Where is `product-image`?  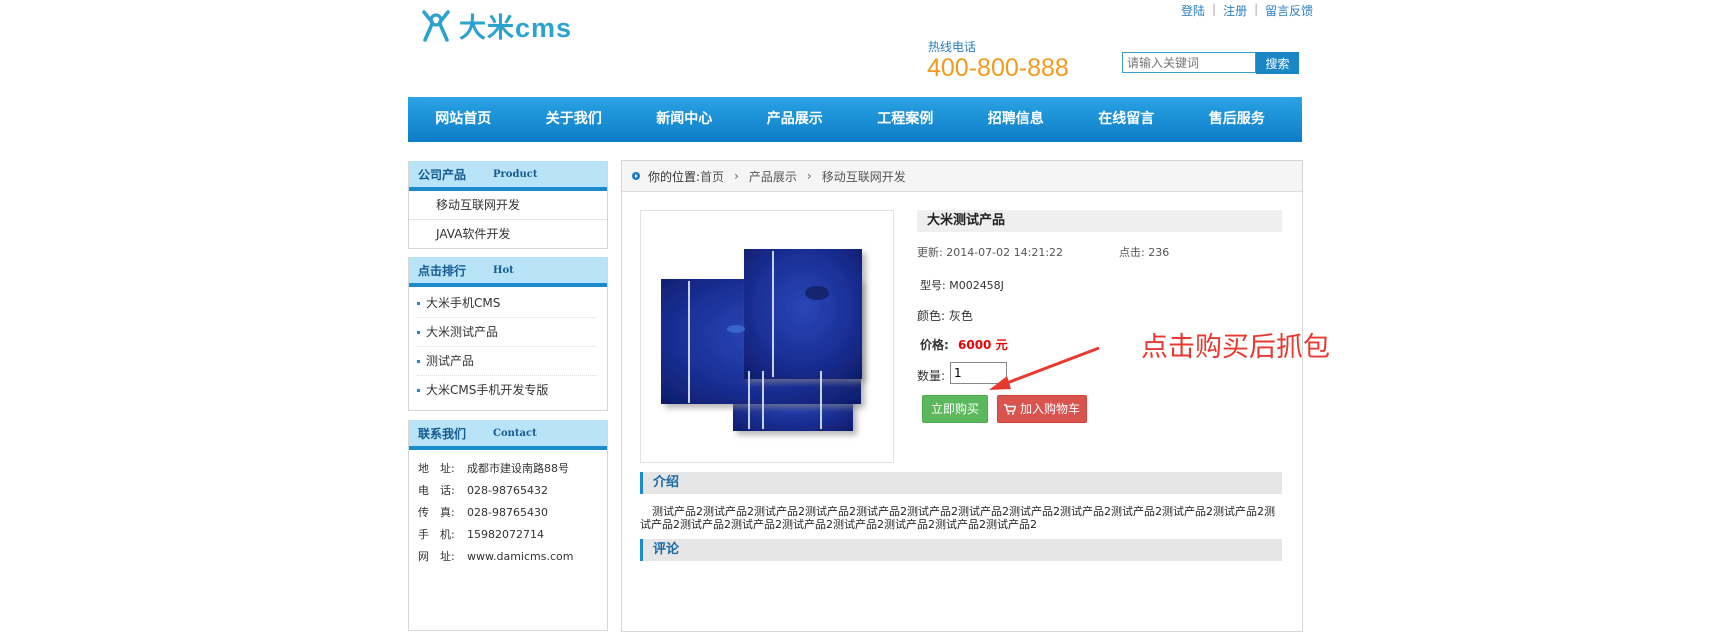 product-image is located at coordinates (767, 336).